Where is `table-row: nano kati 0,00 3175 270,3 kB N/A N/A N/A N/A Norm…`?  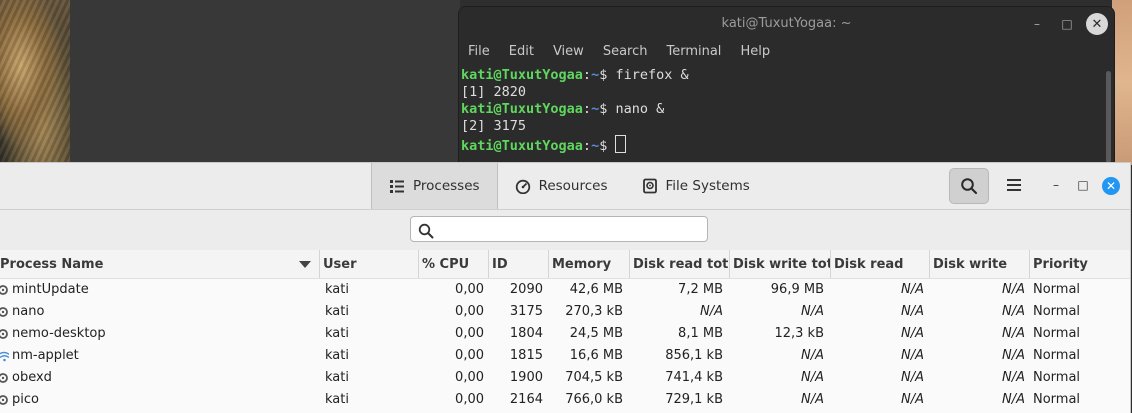
table-row: nano kati 0,00 3175 270,3 kB N/A N/A N/A N/A Norm… is located at coordinates (565, 312).